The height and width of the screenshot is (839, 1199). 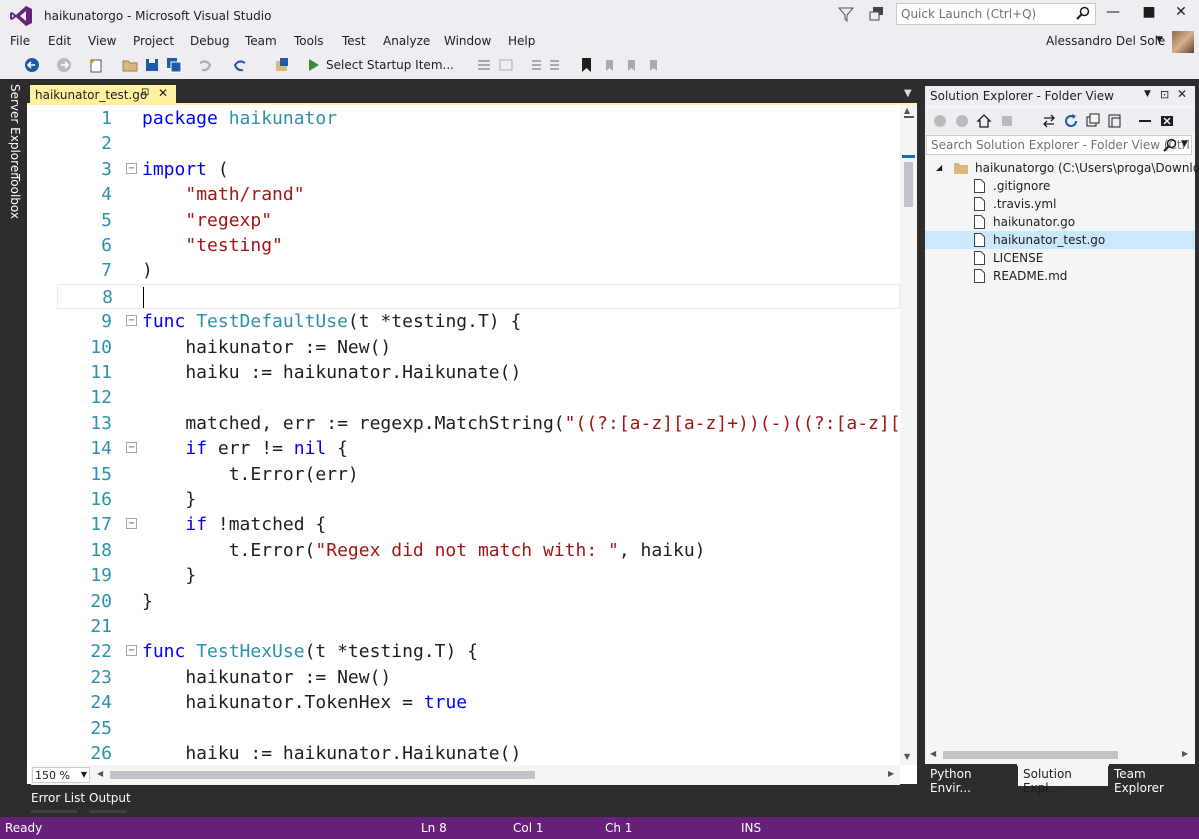 I want to click on menu-analyze: Analyze, so click(x=406, y=41).